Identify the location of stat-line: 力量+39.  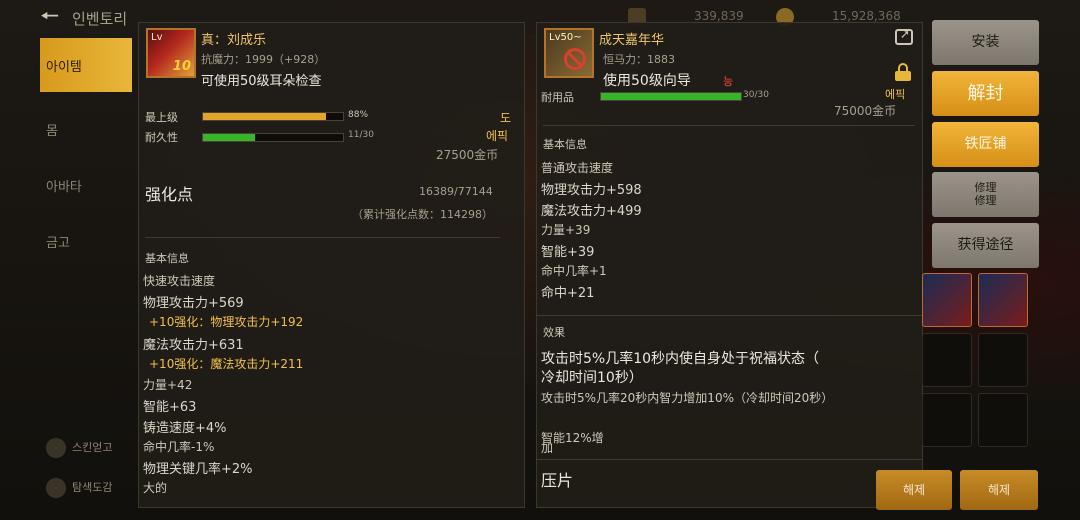
(566, 230).